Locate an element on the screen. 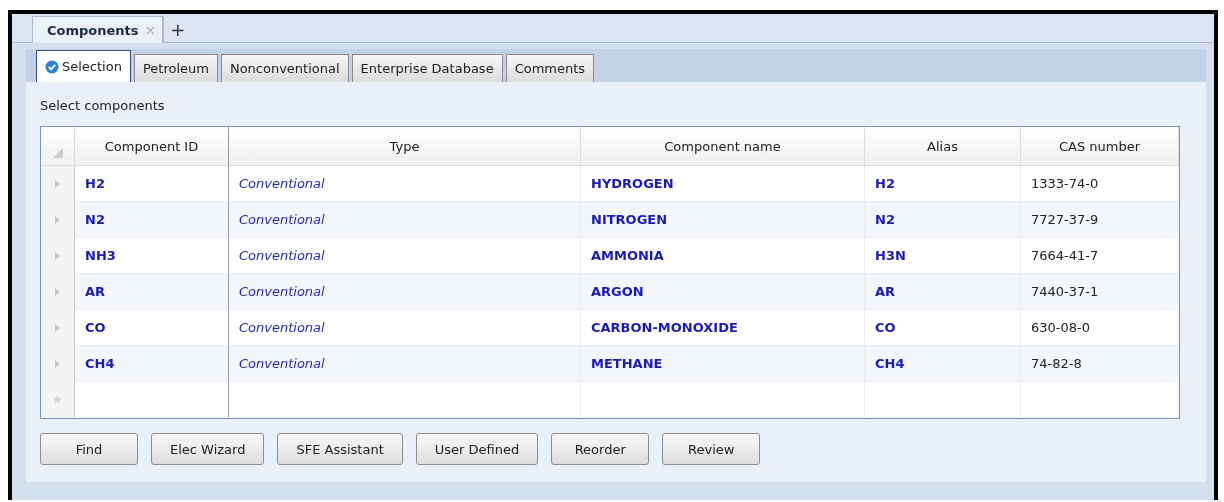  corner-icon is located at coordinates (57, 153).